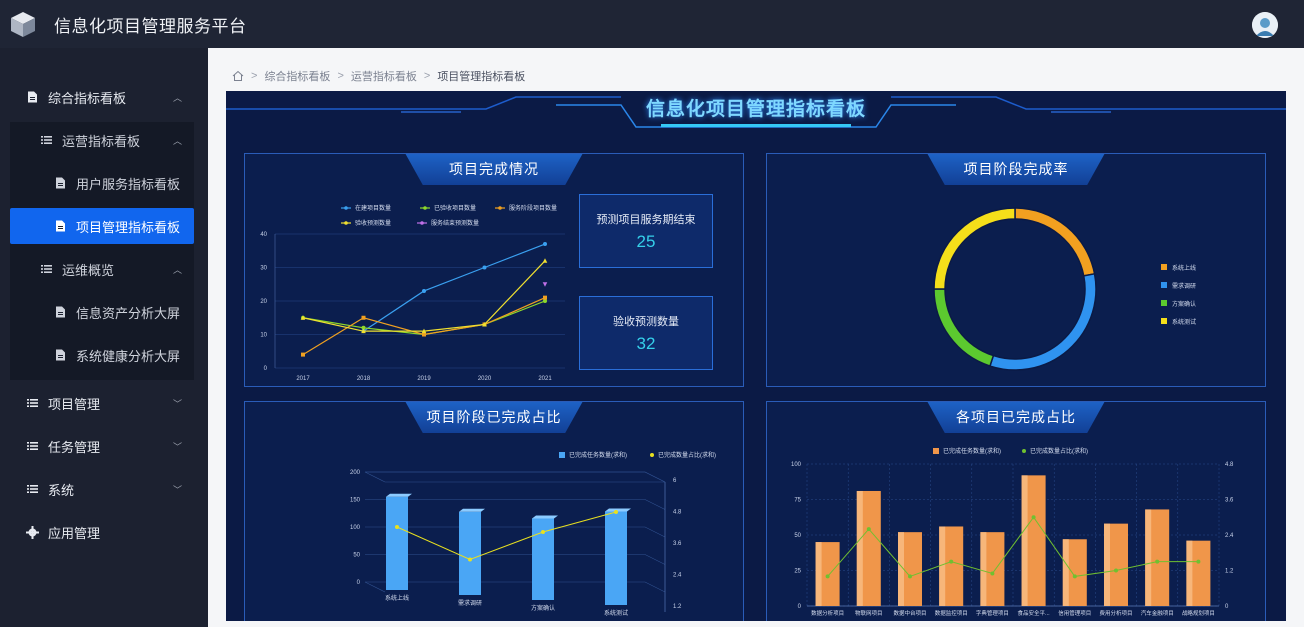  What do you see at coordinates (128, 356) in the screenshot?
I see `sidebar-item-label: 系统健康分析大屏` at bounding box center [128, 356].